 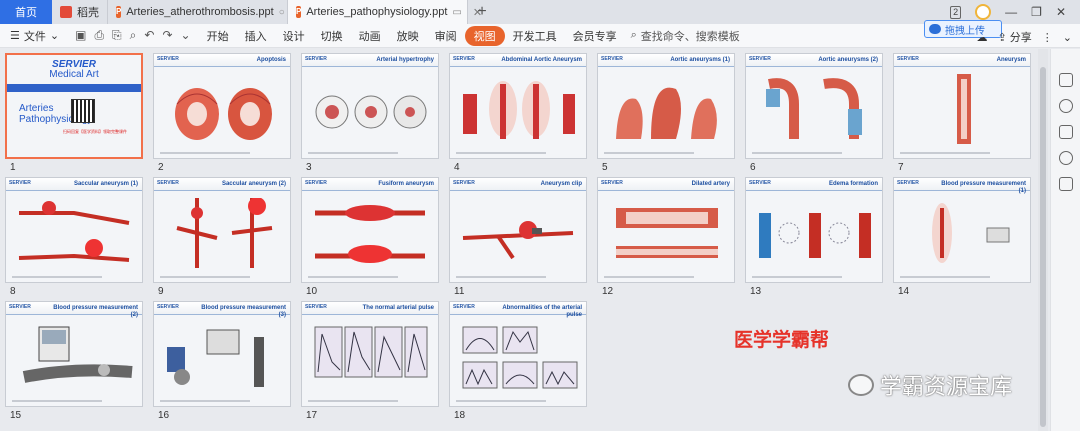 I want to click on slide-thumbnail-9: SERVIER Saccular aneurysm (2), so click(x=222, y=230).